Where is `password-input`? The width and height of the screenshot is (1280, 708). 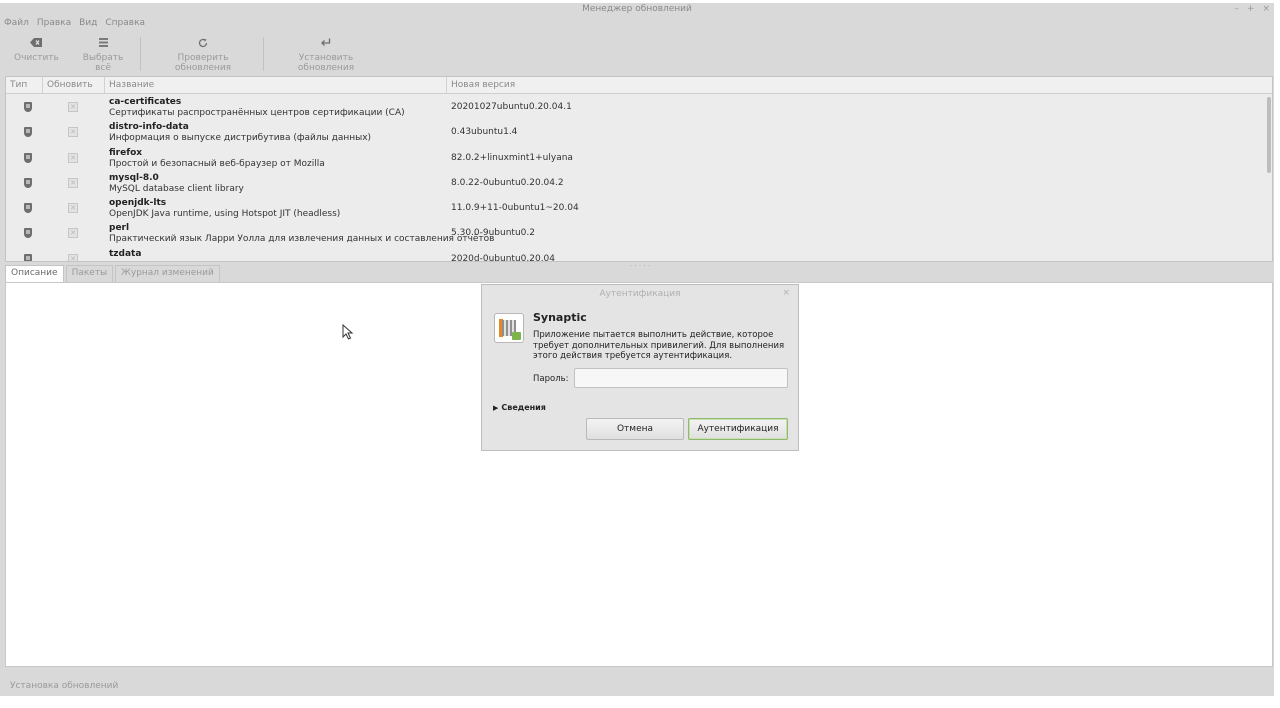 password-input is located at coordinates (681, 378).